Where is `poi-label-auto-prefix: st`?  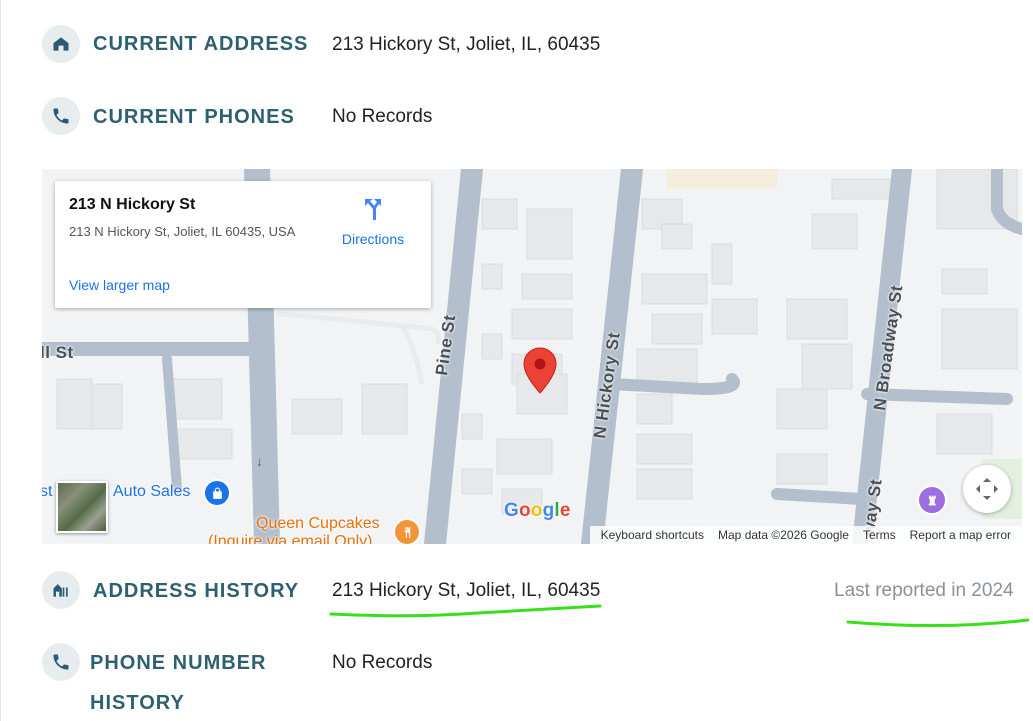 poi-label-auto-prefix: st is located at coordinates (47, 491).